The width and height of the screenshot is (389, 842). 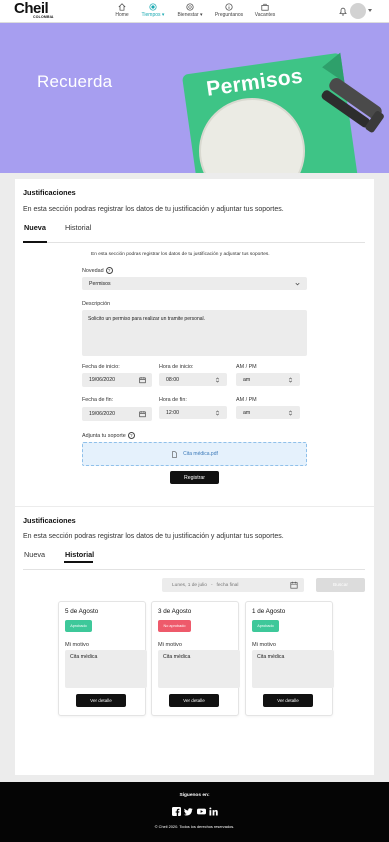 I want to click on section-title: Justificaciones, so click(x=49, y=192).